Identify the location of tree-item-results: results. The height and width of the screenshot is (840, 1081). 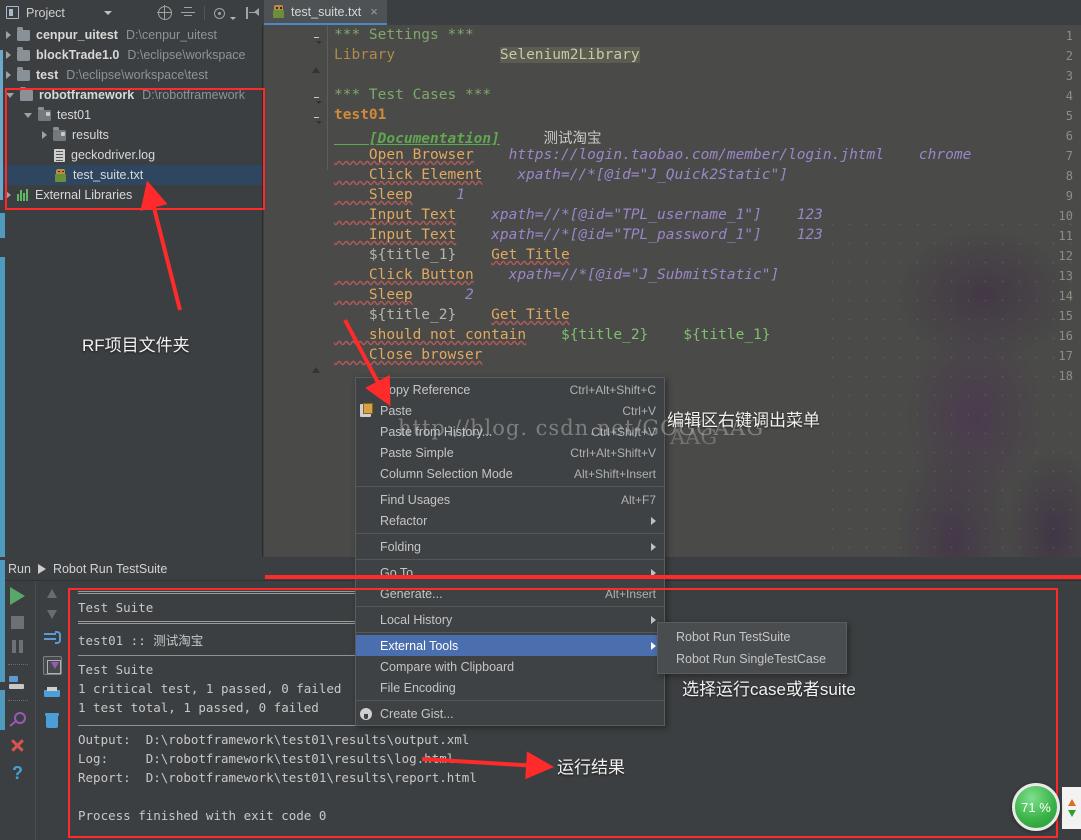
(131, 135).